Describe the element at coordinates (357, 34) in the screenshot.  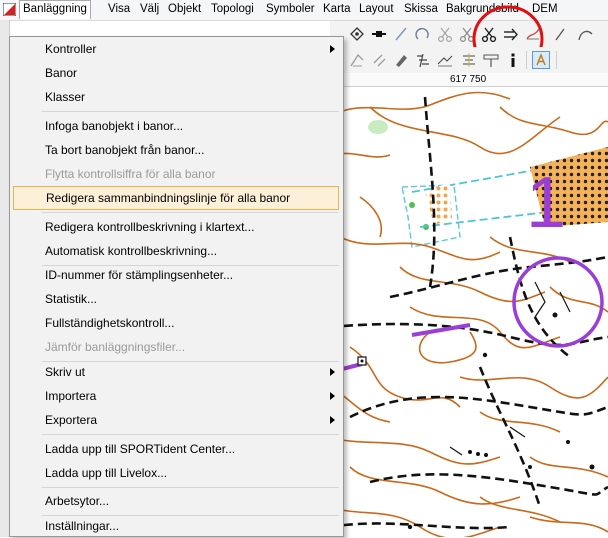
I see `point-symbol-icon` at that location.